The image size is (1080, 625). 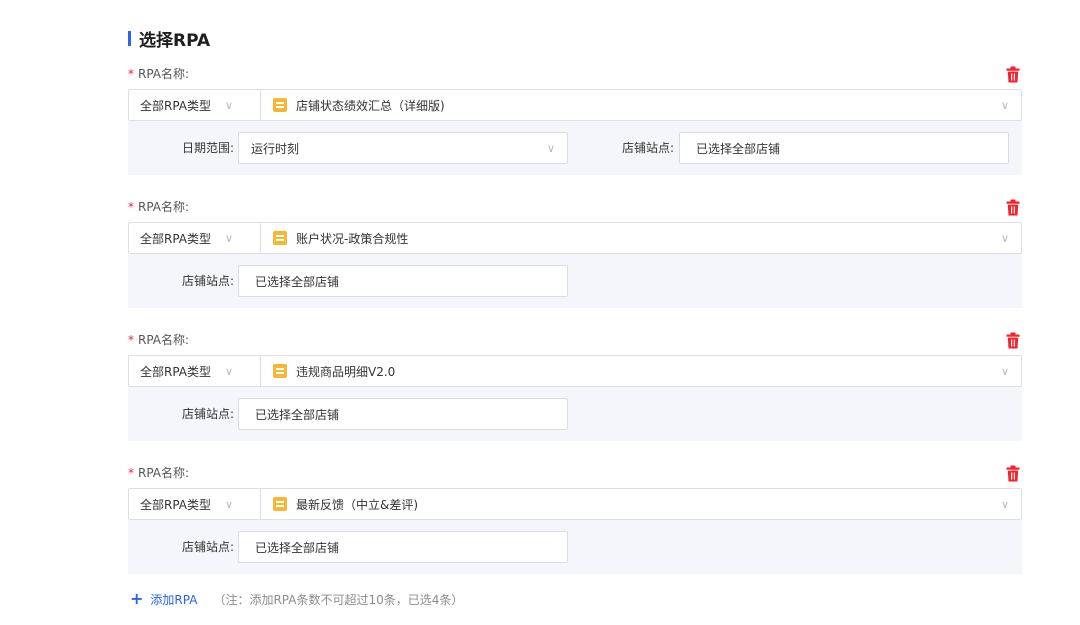 I want to click on rpa-selector: 全部RPA类型 ∨ 违规商品明细V2.0 ∨, so click(x=575, y=371).